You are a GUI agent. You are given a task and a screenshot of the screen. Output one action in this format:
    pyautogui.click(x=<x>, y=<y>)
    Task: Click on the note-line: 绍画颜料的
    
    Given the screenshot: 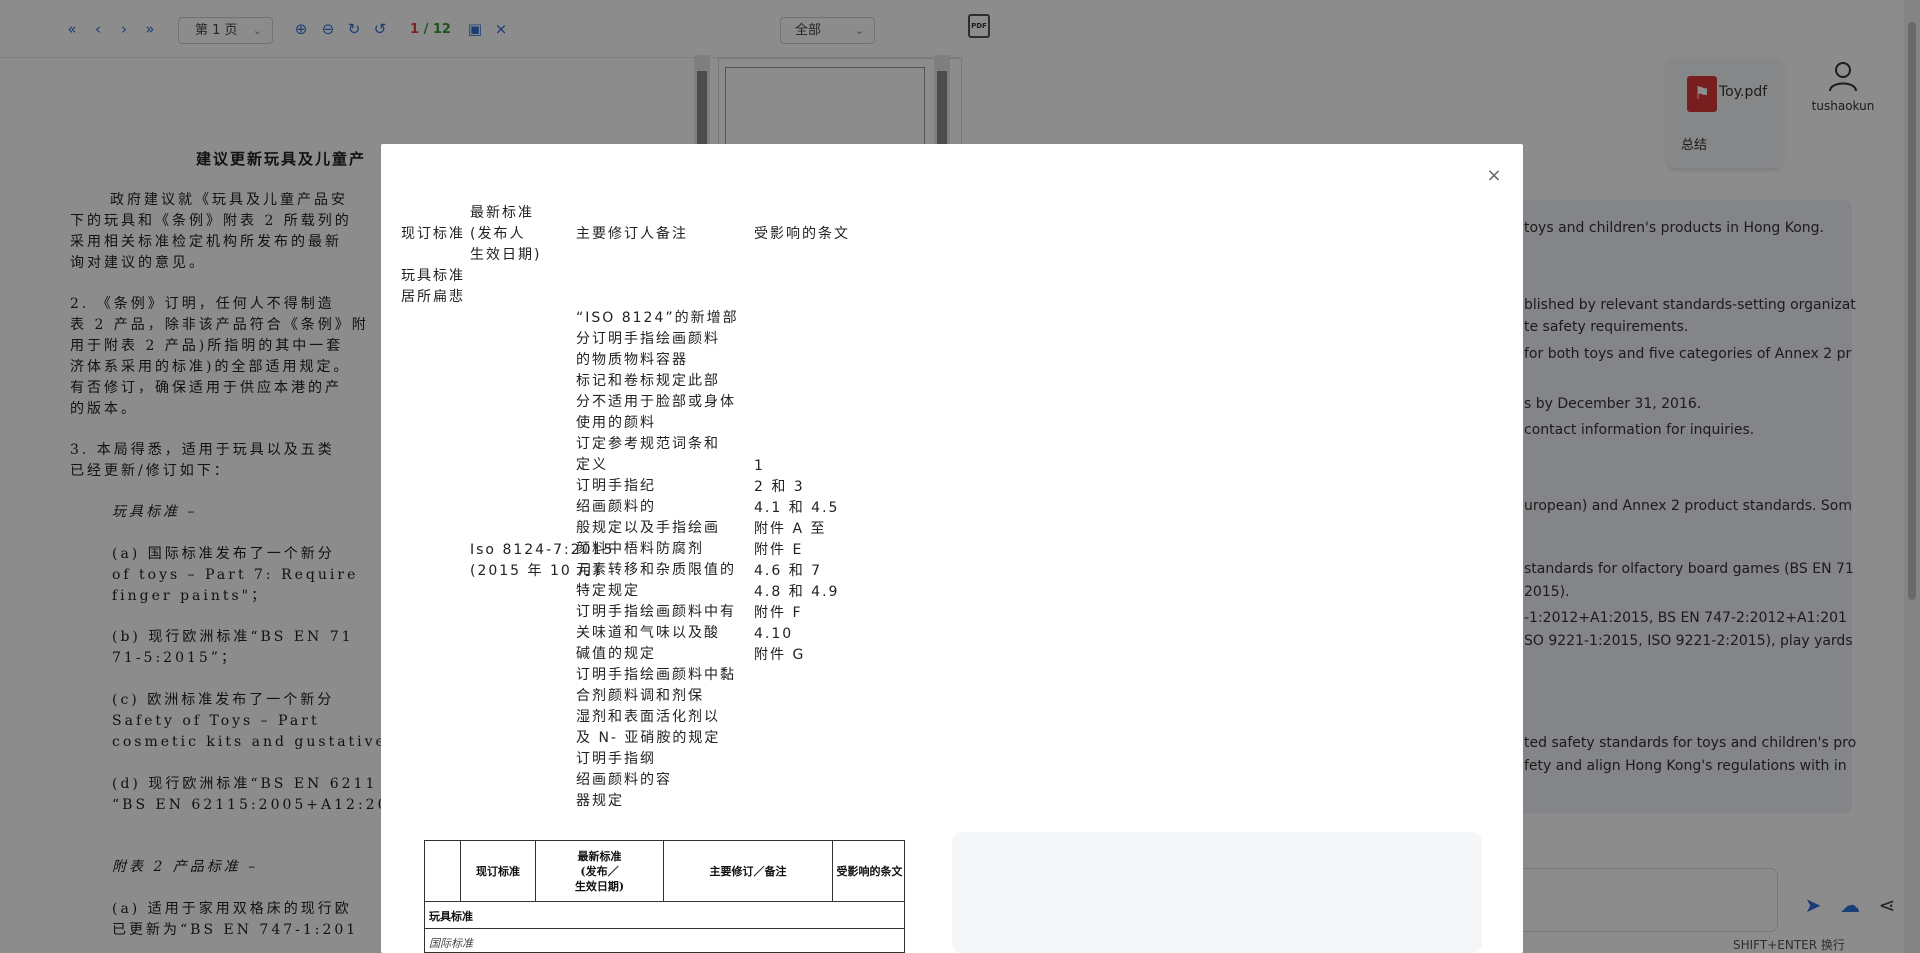 What is the action you would take?
    pyautogui.click(x=616, y=507)
    